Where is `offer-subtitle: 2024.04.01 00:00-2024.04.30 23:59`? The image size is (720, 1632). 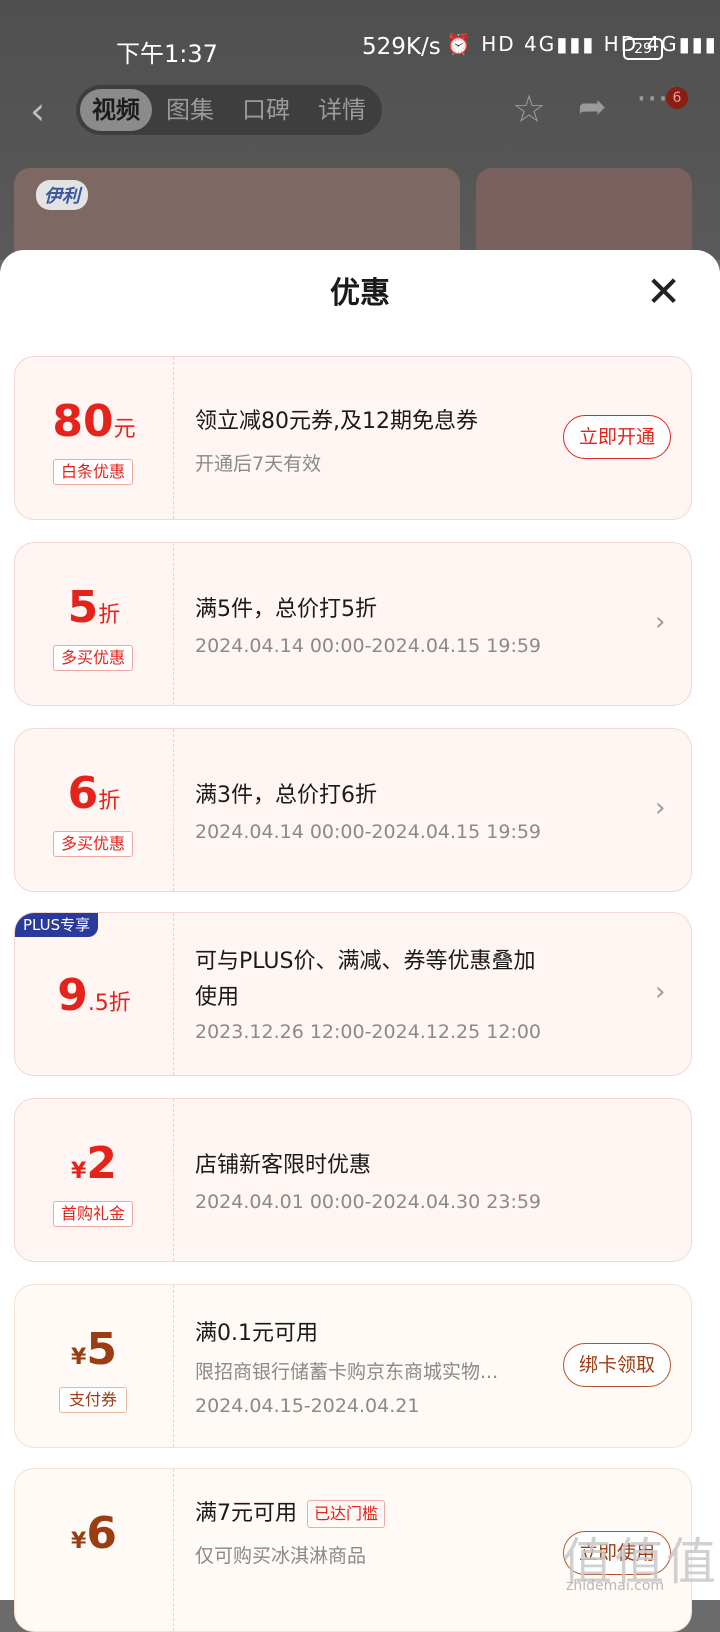
offer-subtitle: 2024.04.01 00:00-2024.04.30 23:59 is located at coordinates (368, 1202).